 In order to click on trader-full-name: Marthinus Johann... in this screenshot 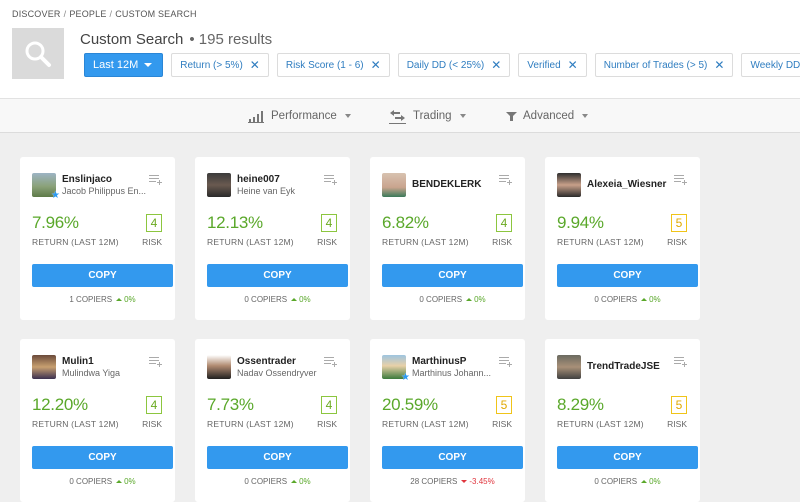, I will do `click(452, 373)`.